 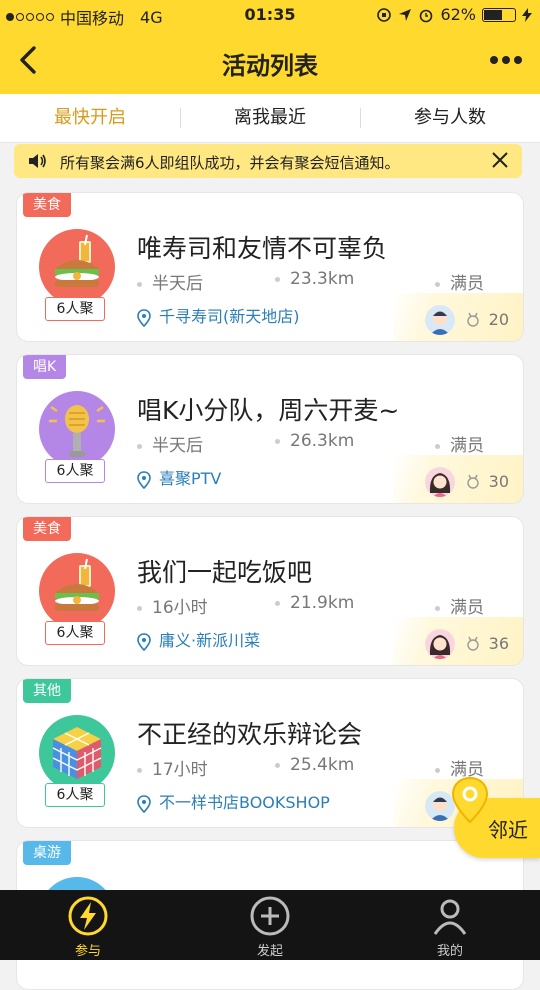 What do you see at coordinates (270, 15) in the screenshot?
I see `status-bar: 中国移动 4G 01:35 62%` at bounding box center [270, 15].